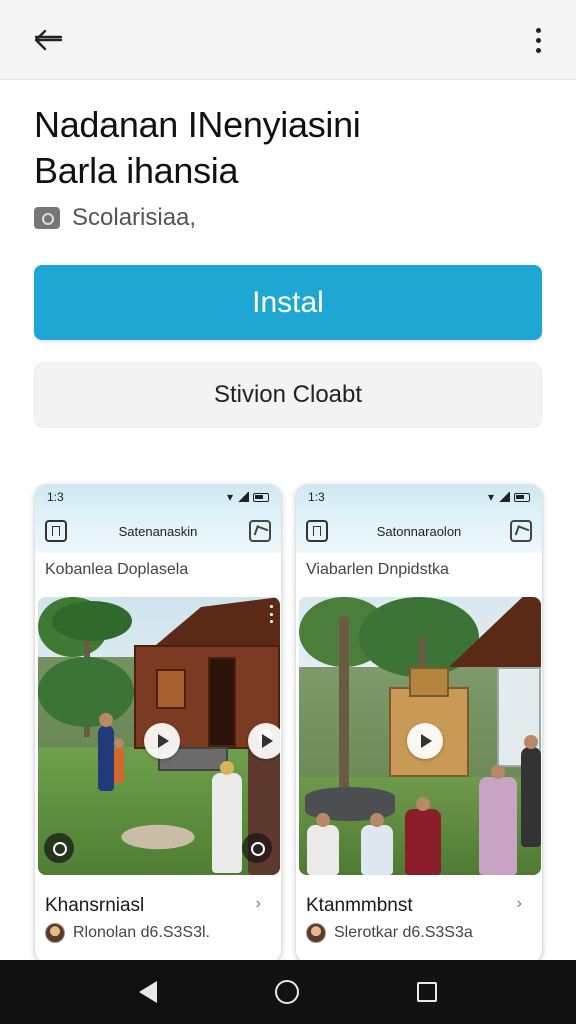  What do you see at coordinates (288, 302) in the screenshot?
I see `install-button: Instal` at bounding box center [288, 302].